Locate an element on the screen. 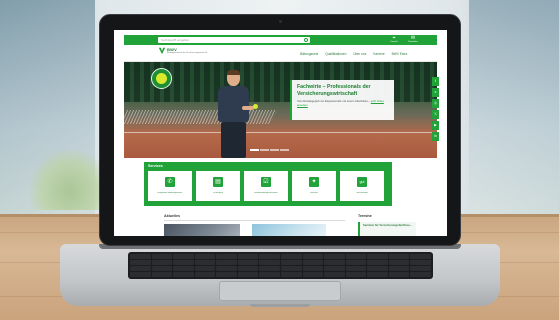 This screenshot has width=559, height=320. hero-slider-dots is located at coordinates (269, 150).